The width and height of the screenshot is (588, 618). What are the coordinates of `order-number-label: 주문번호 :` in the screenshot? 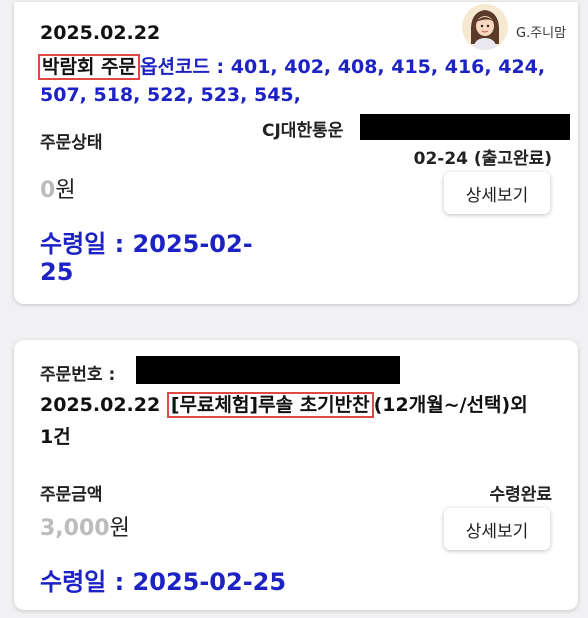 It's located at (78, 375).